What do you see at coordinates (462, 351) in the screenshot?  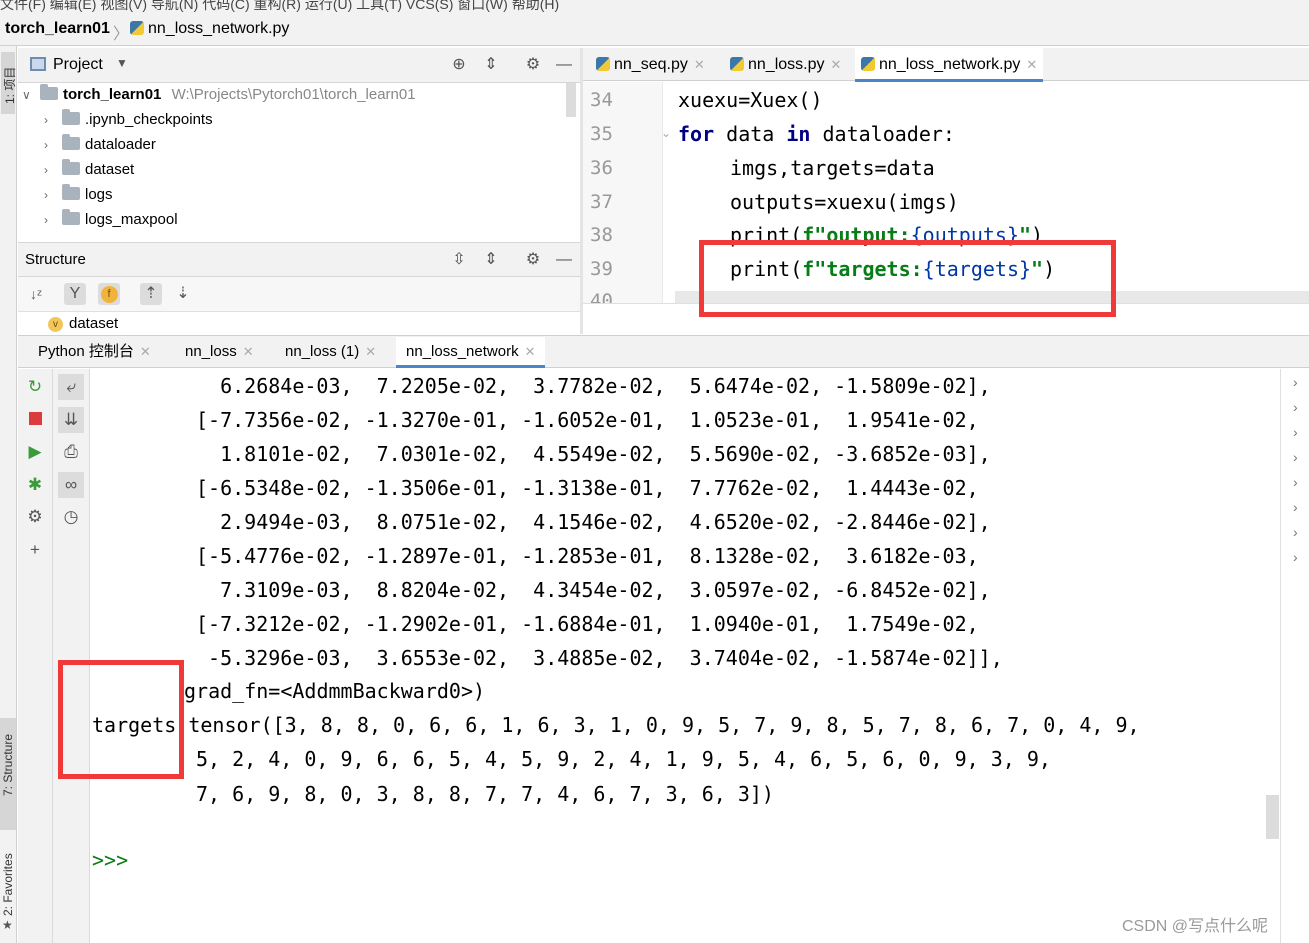 I see `tab-label: nn_loss_network` at bounding box center [462, 351].